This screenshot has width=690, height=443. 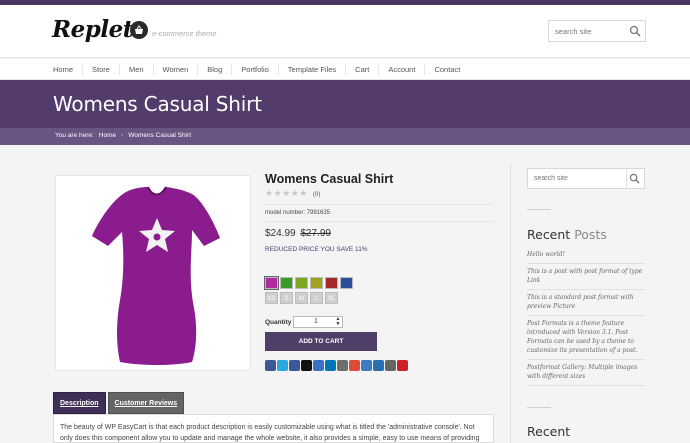 I want to click on size-option: M, so click(x=301, y=298).